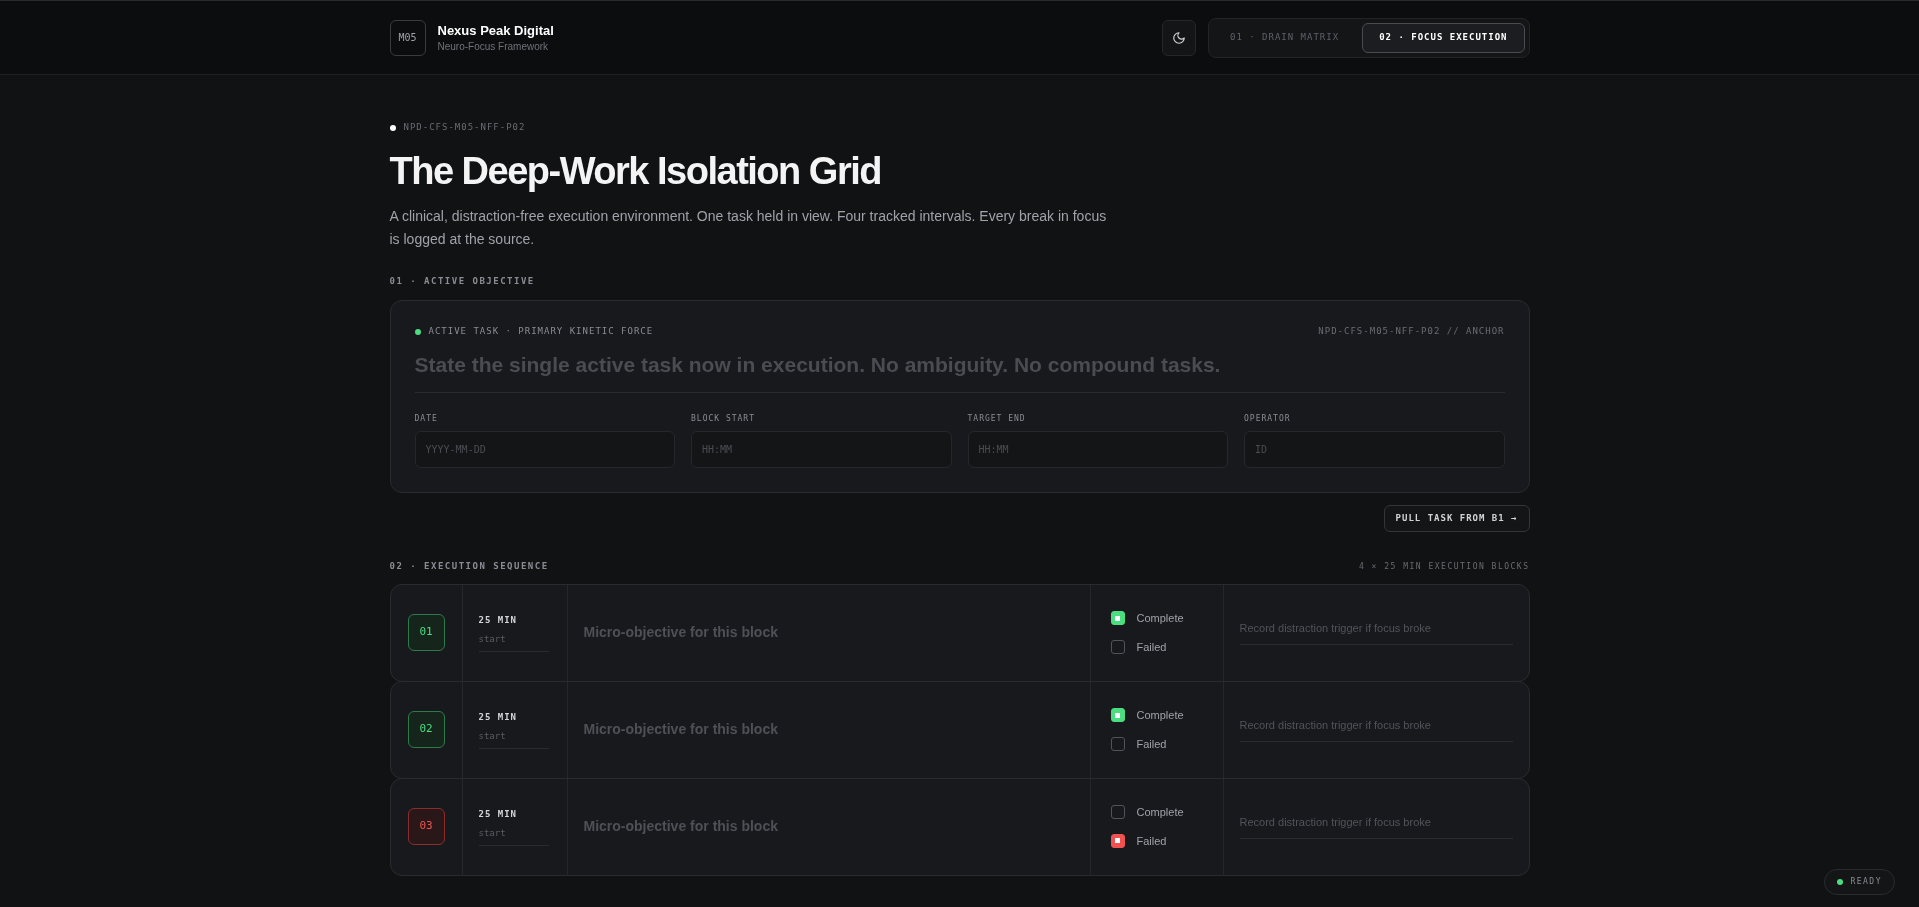 The image size is (1919, 907). I want to click on anchor-code: NPD-CFS-M05-NFF-P02 // ANCHOR, so click(1411, 331).